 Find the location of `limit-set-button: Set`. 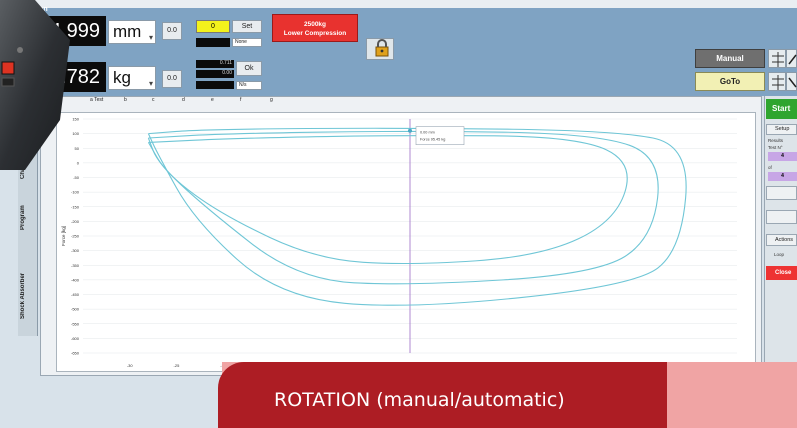

limit-set-button: Set is located at coordinates (247, 26).